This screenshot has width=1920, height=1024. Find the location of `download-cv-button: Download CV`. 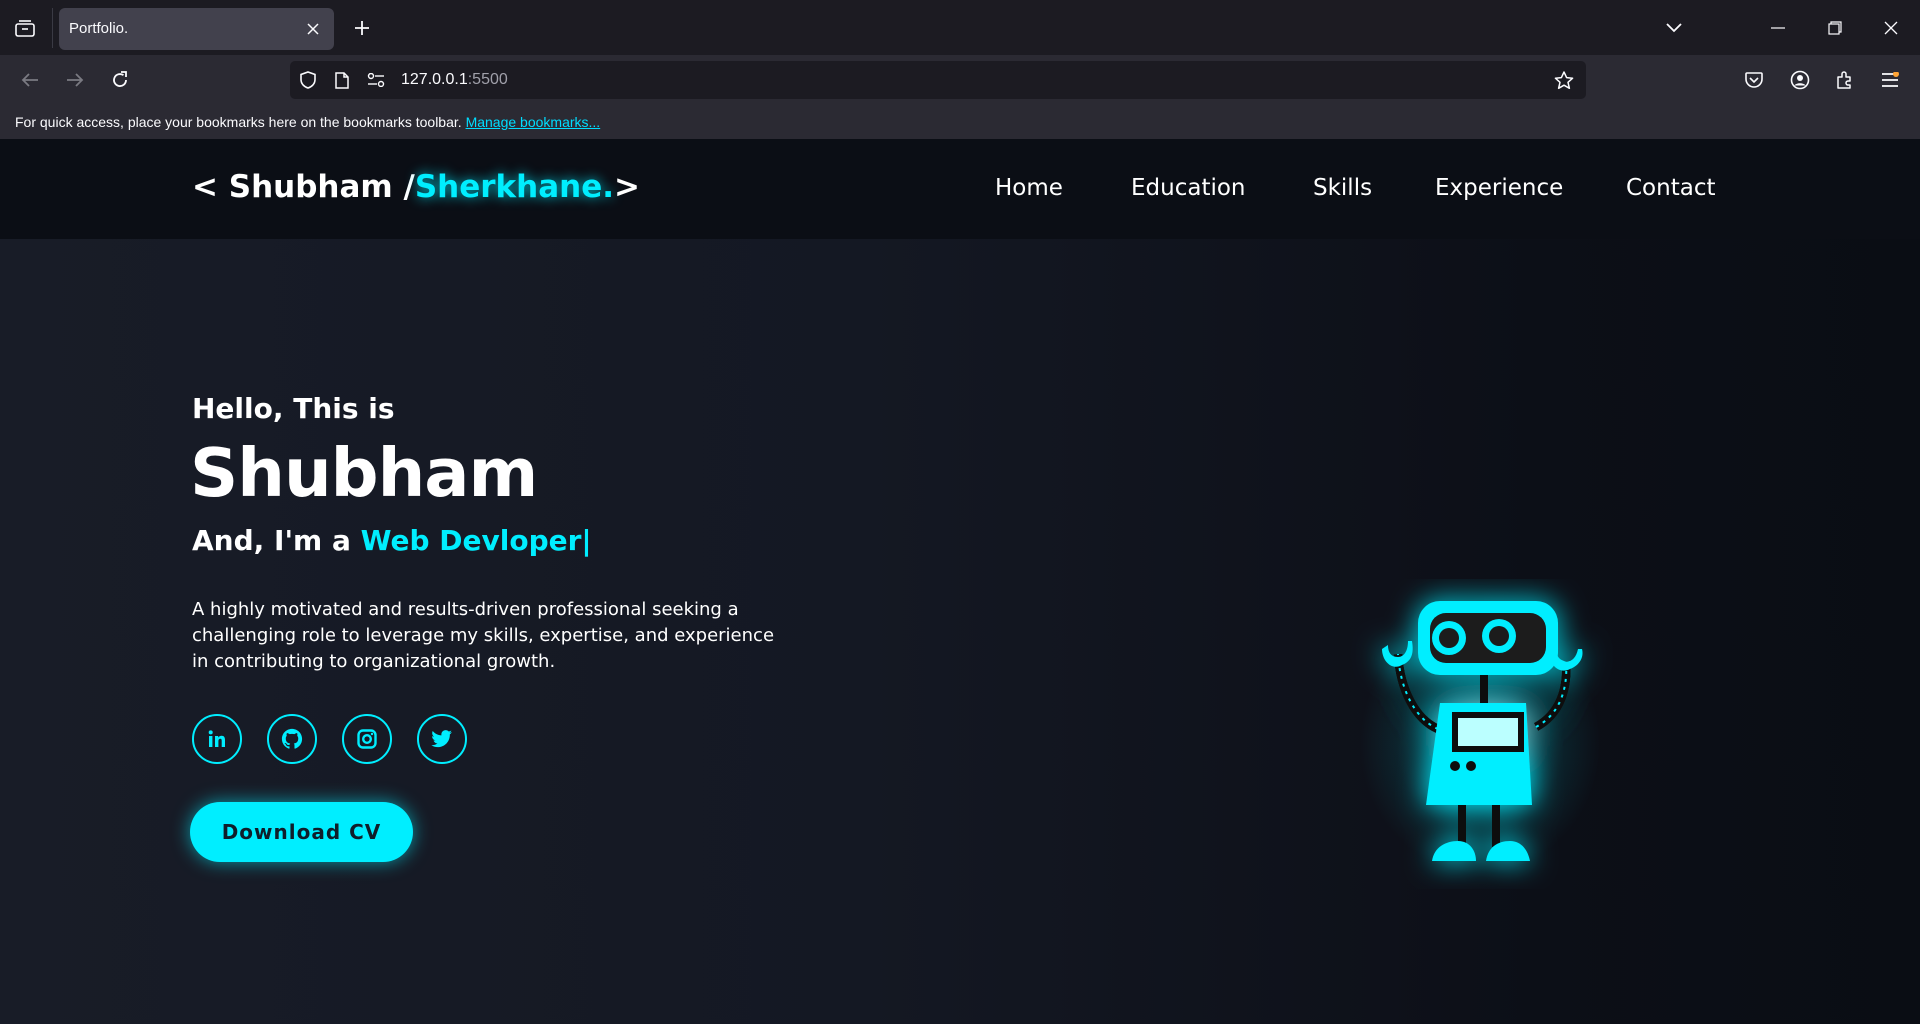

download-cv-button: Download CV is located at coordinates (301, 832).